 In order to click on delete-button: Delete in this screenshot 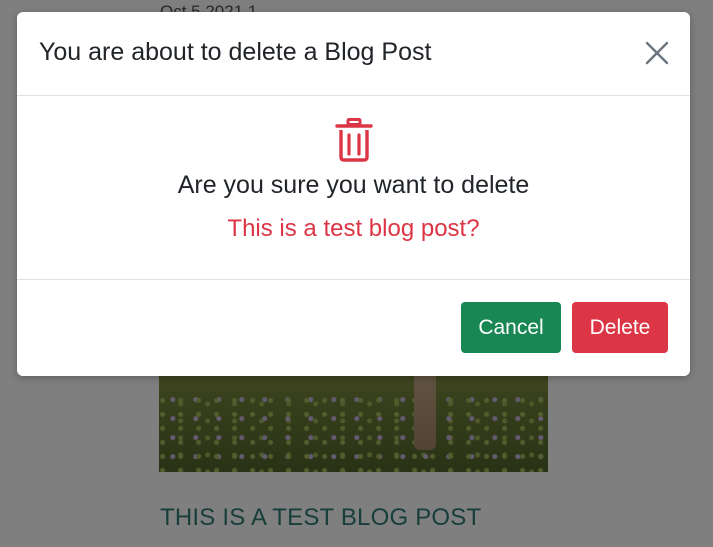, I will do `click(620, 327)`.